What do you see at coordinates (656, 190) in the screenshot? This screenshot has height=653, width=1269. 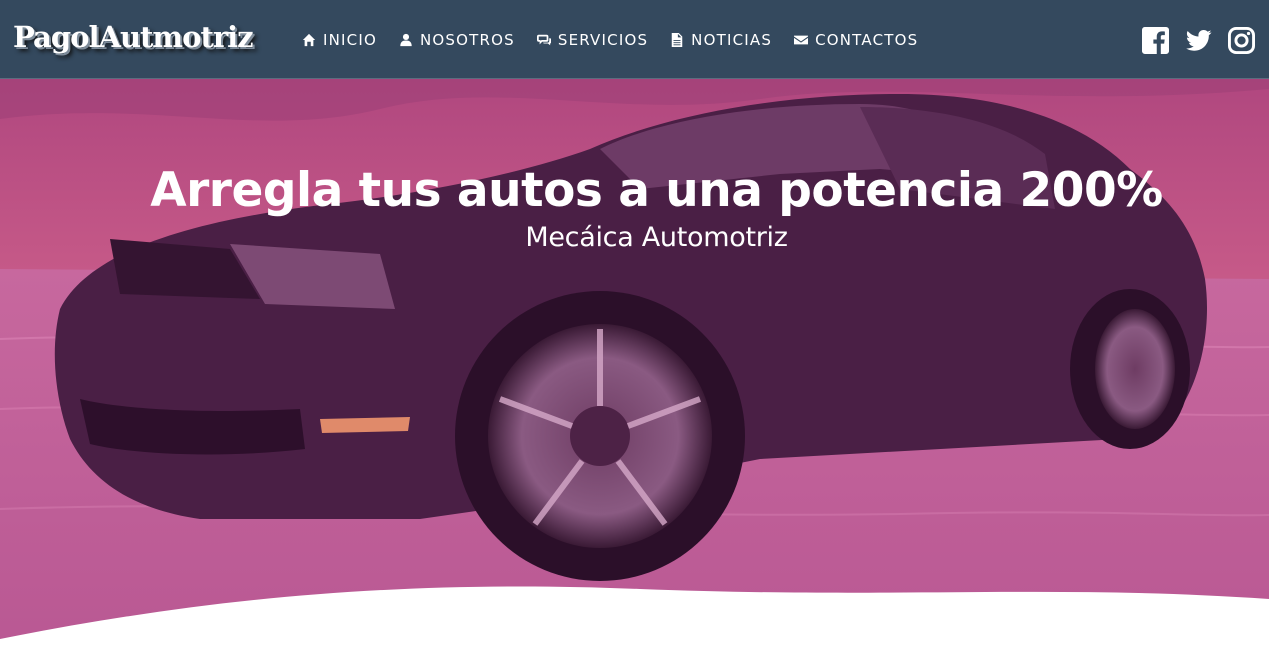 I see `hero-title: Arregla tus autos a una potencia 200%` at bounding box center [656, 190].